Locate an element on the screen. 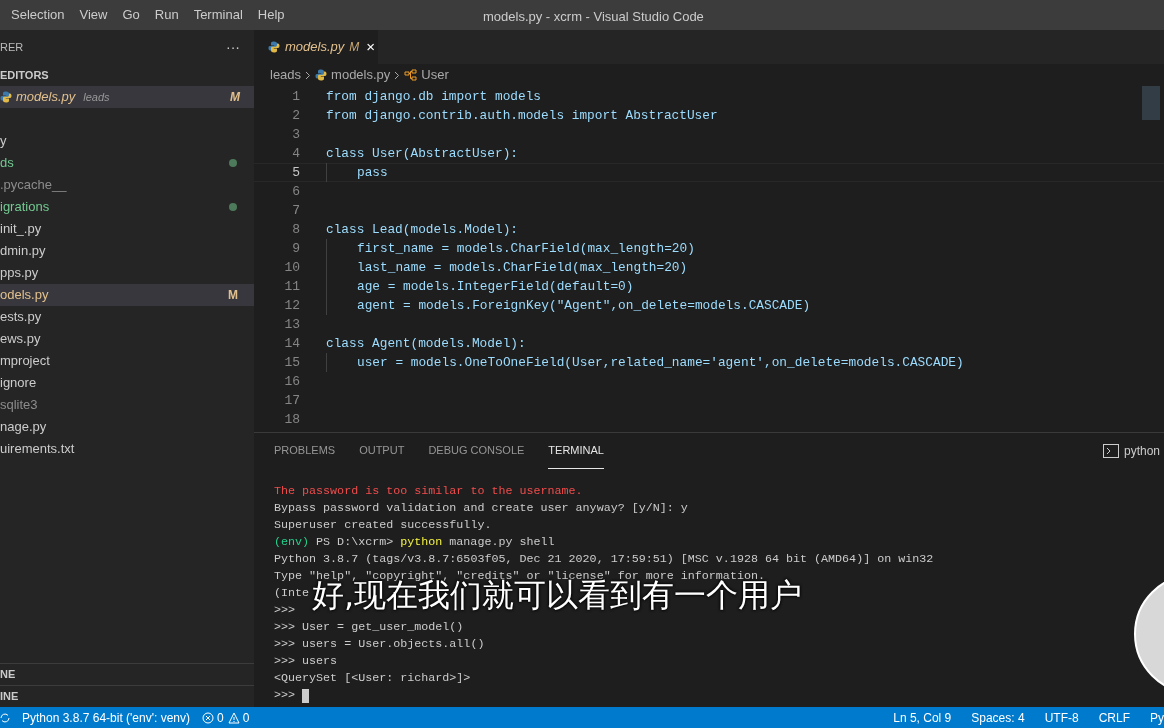 Image resolution: width=1164 pixels, height=728 pixels. terminal-line: <QuerySet [<User: richard>]> is located at coordinates (372, 678).